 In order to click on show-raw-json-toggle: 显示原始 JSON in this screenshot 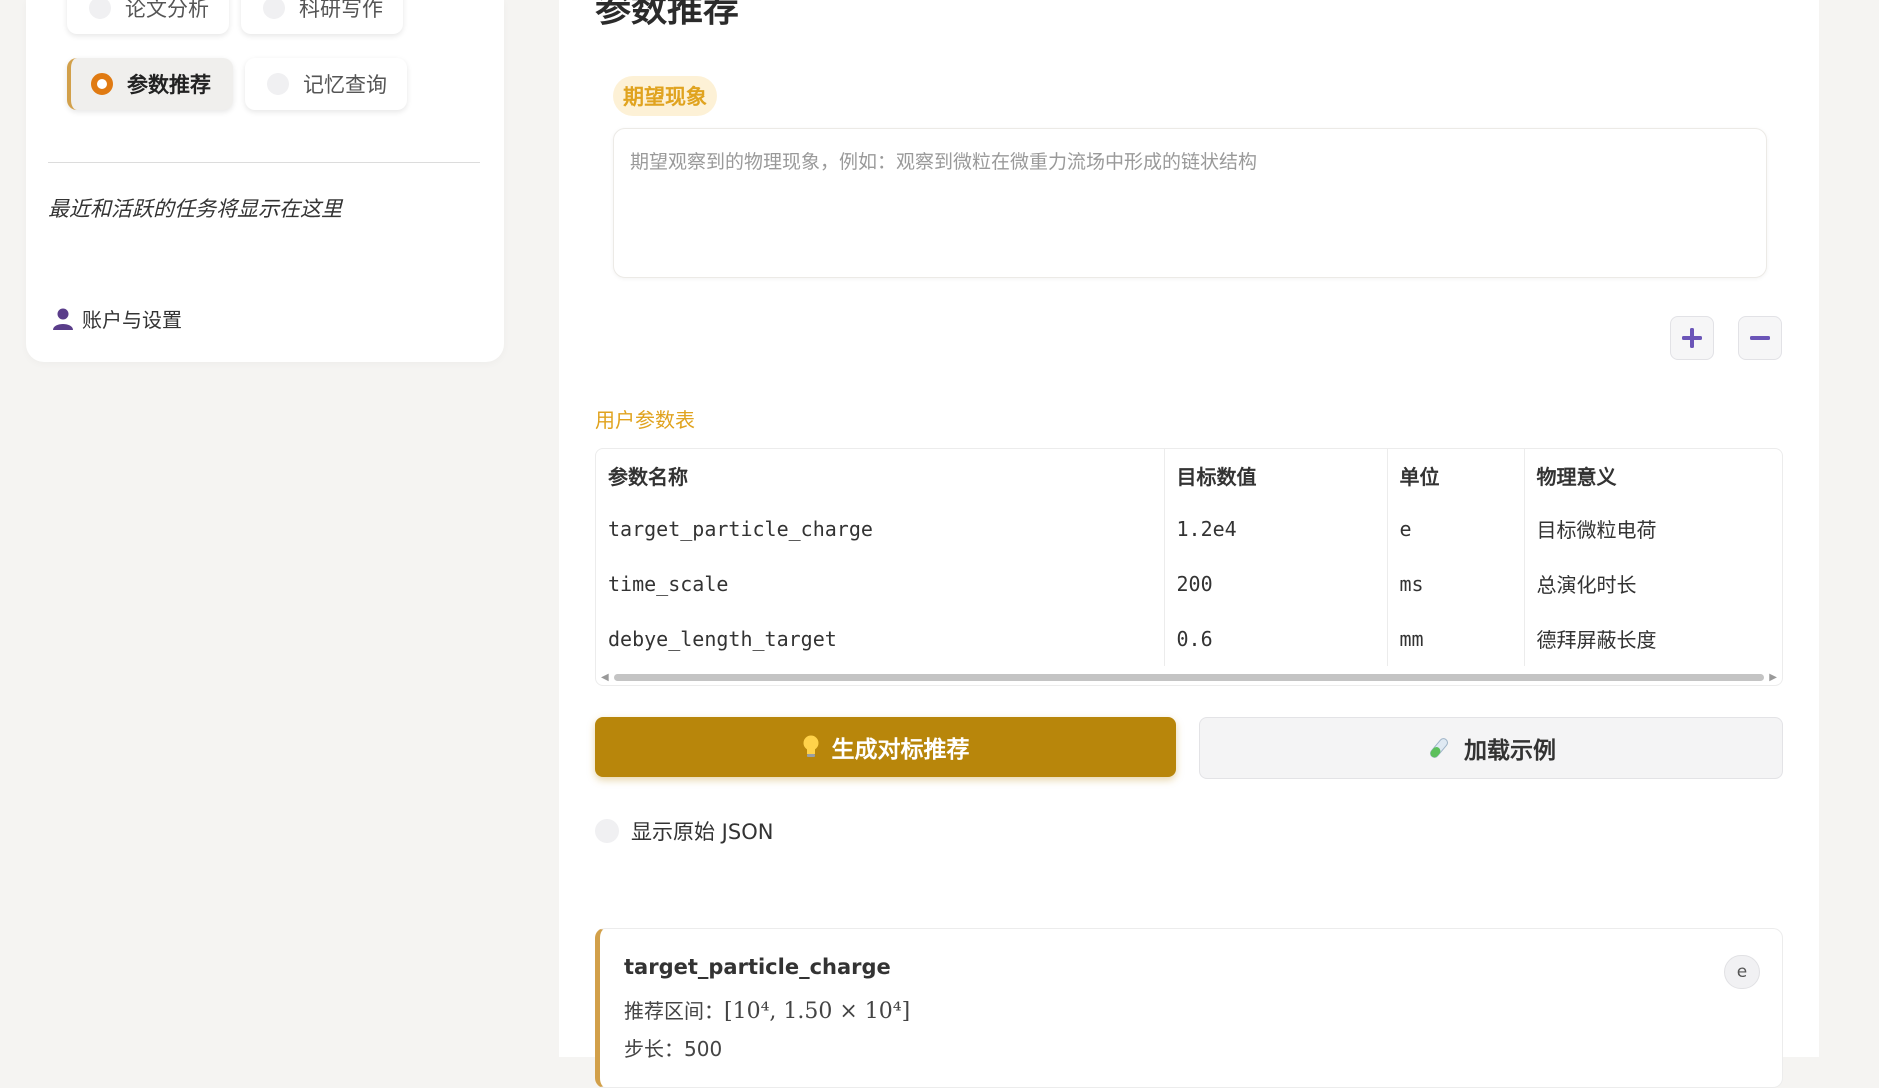, I will do `click(684, 831)`.